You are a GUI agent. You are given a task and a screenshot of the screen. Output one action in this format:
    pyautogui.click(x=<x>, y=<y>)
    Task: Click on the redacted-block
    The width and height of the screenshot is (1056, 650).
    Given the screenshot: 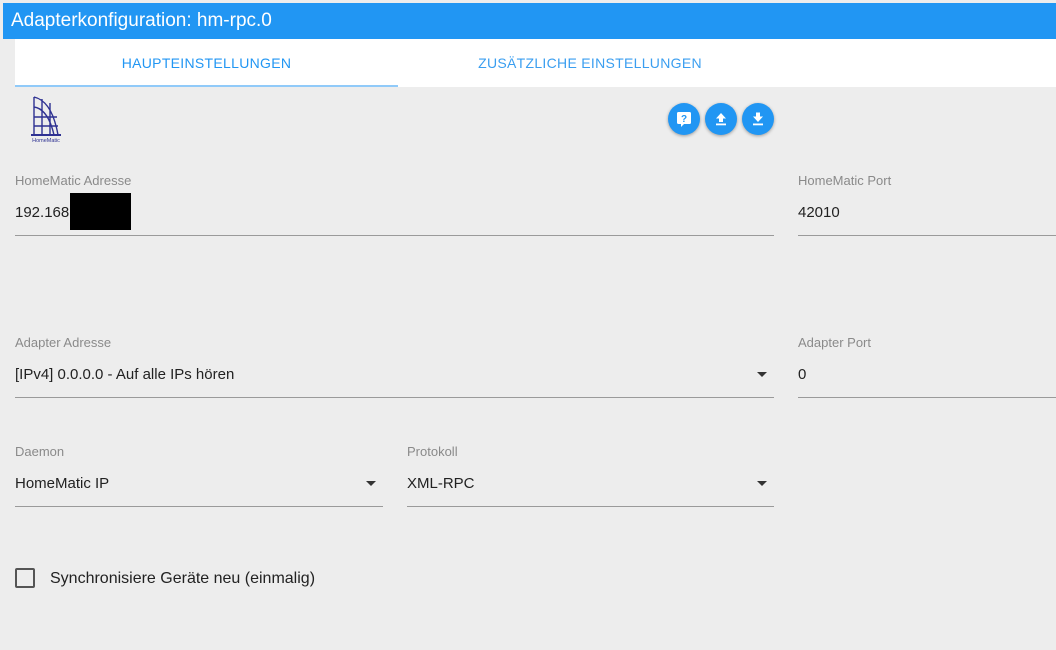 What is the action you would take?
    pyautogui.click(x=100, y=211)
    